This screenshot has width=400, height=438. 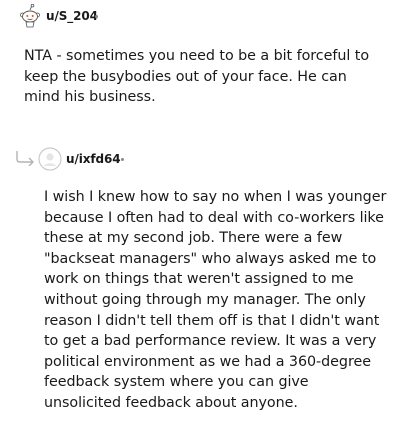 I want to click on comment-author: u/ixfd64, so click(x=93, y=159).